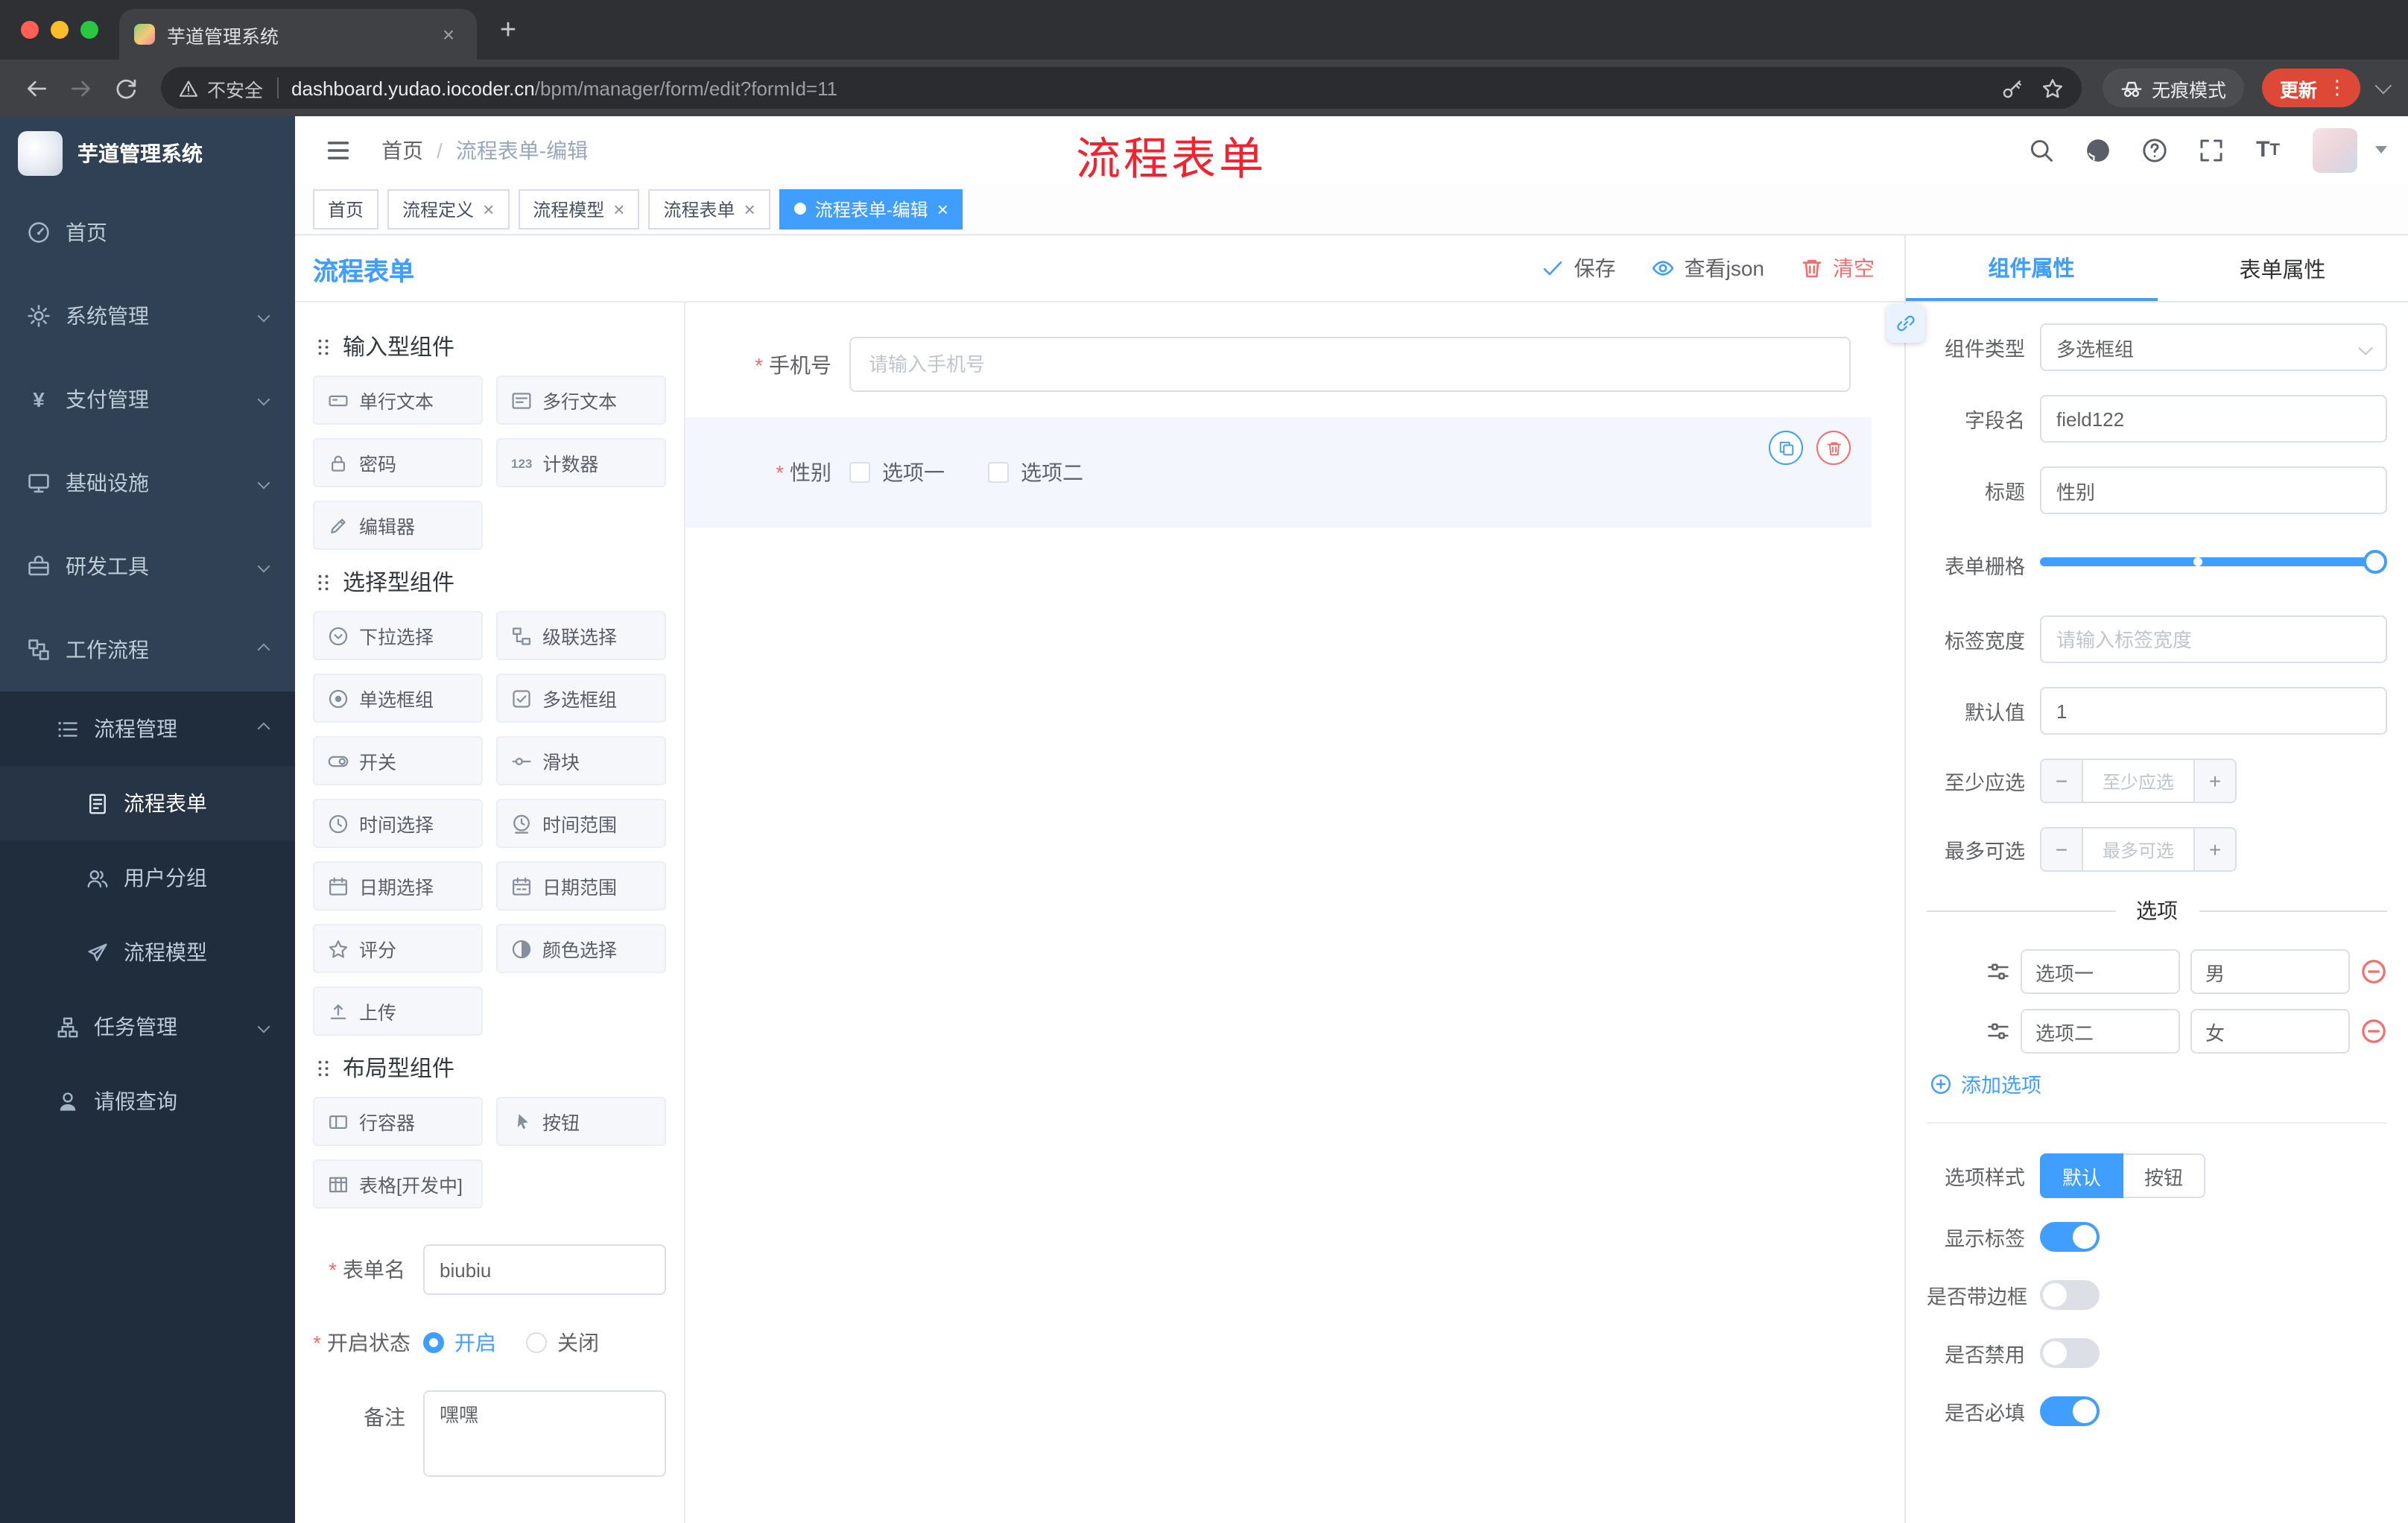 This screenshot has height=1523, width=2408. I want to click on update-browser-button: 更新 ⋮, so click(2310, 88).